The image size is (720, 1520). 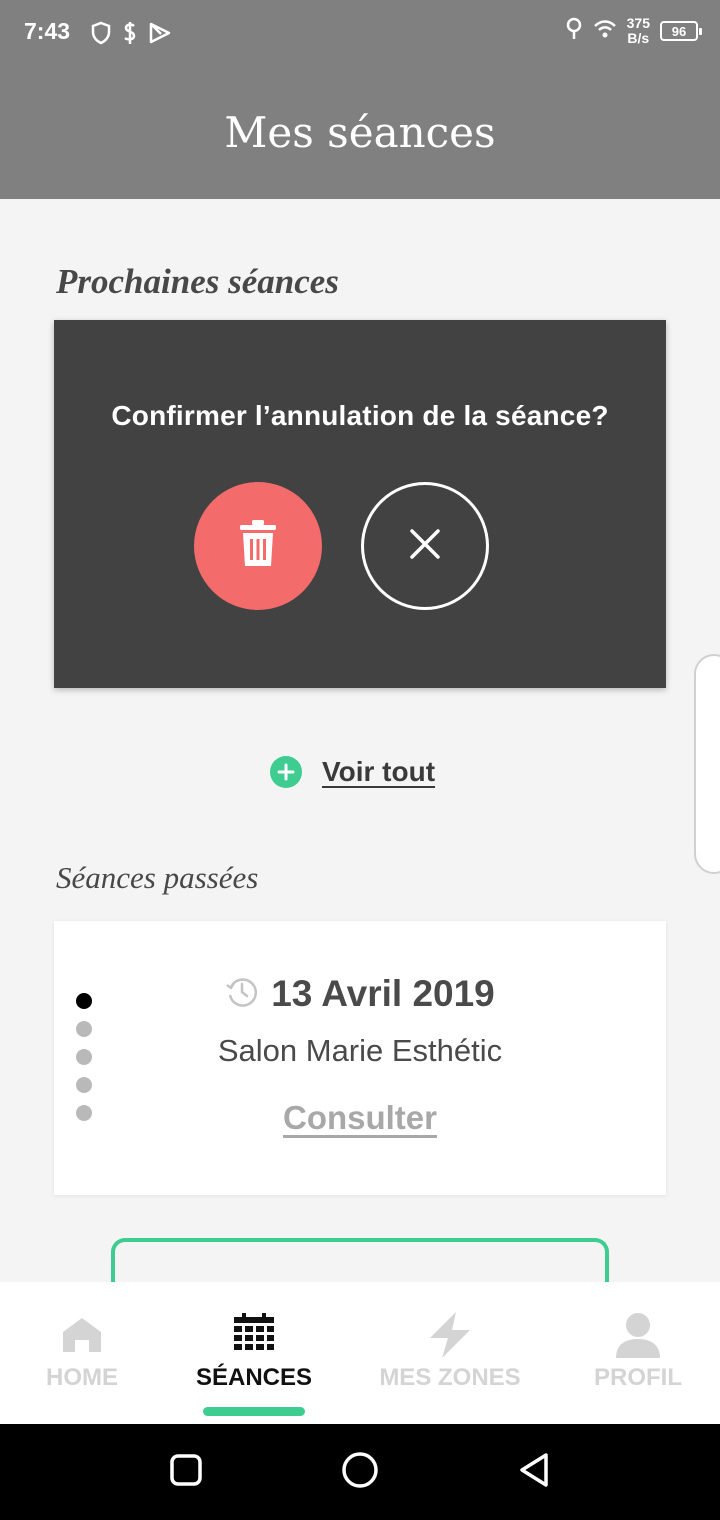 I want to click on nav-mes-zones: MES ZONES, so click(x=450, y=1353).